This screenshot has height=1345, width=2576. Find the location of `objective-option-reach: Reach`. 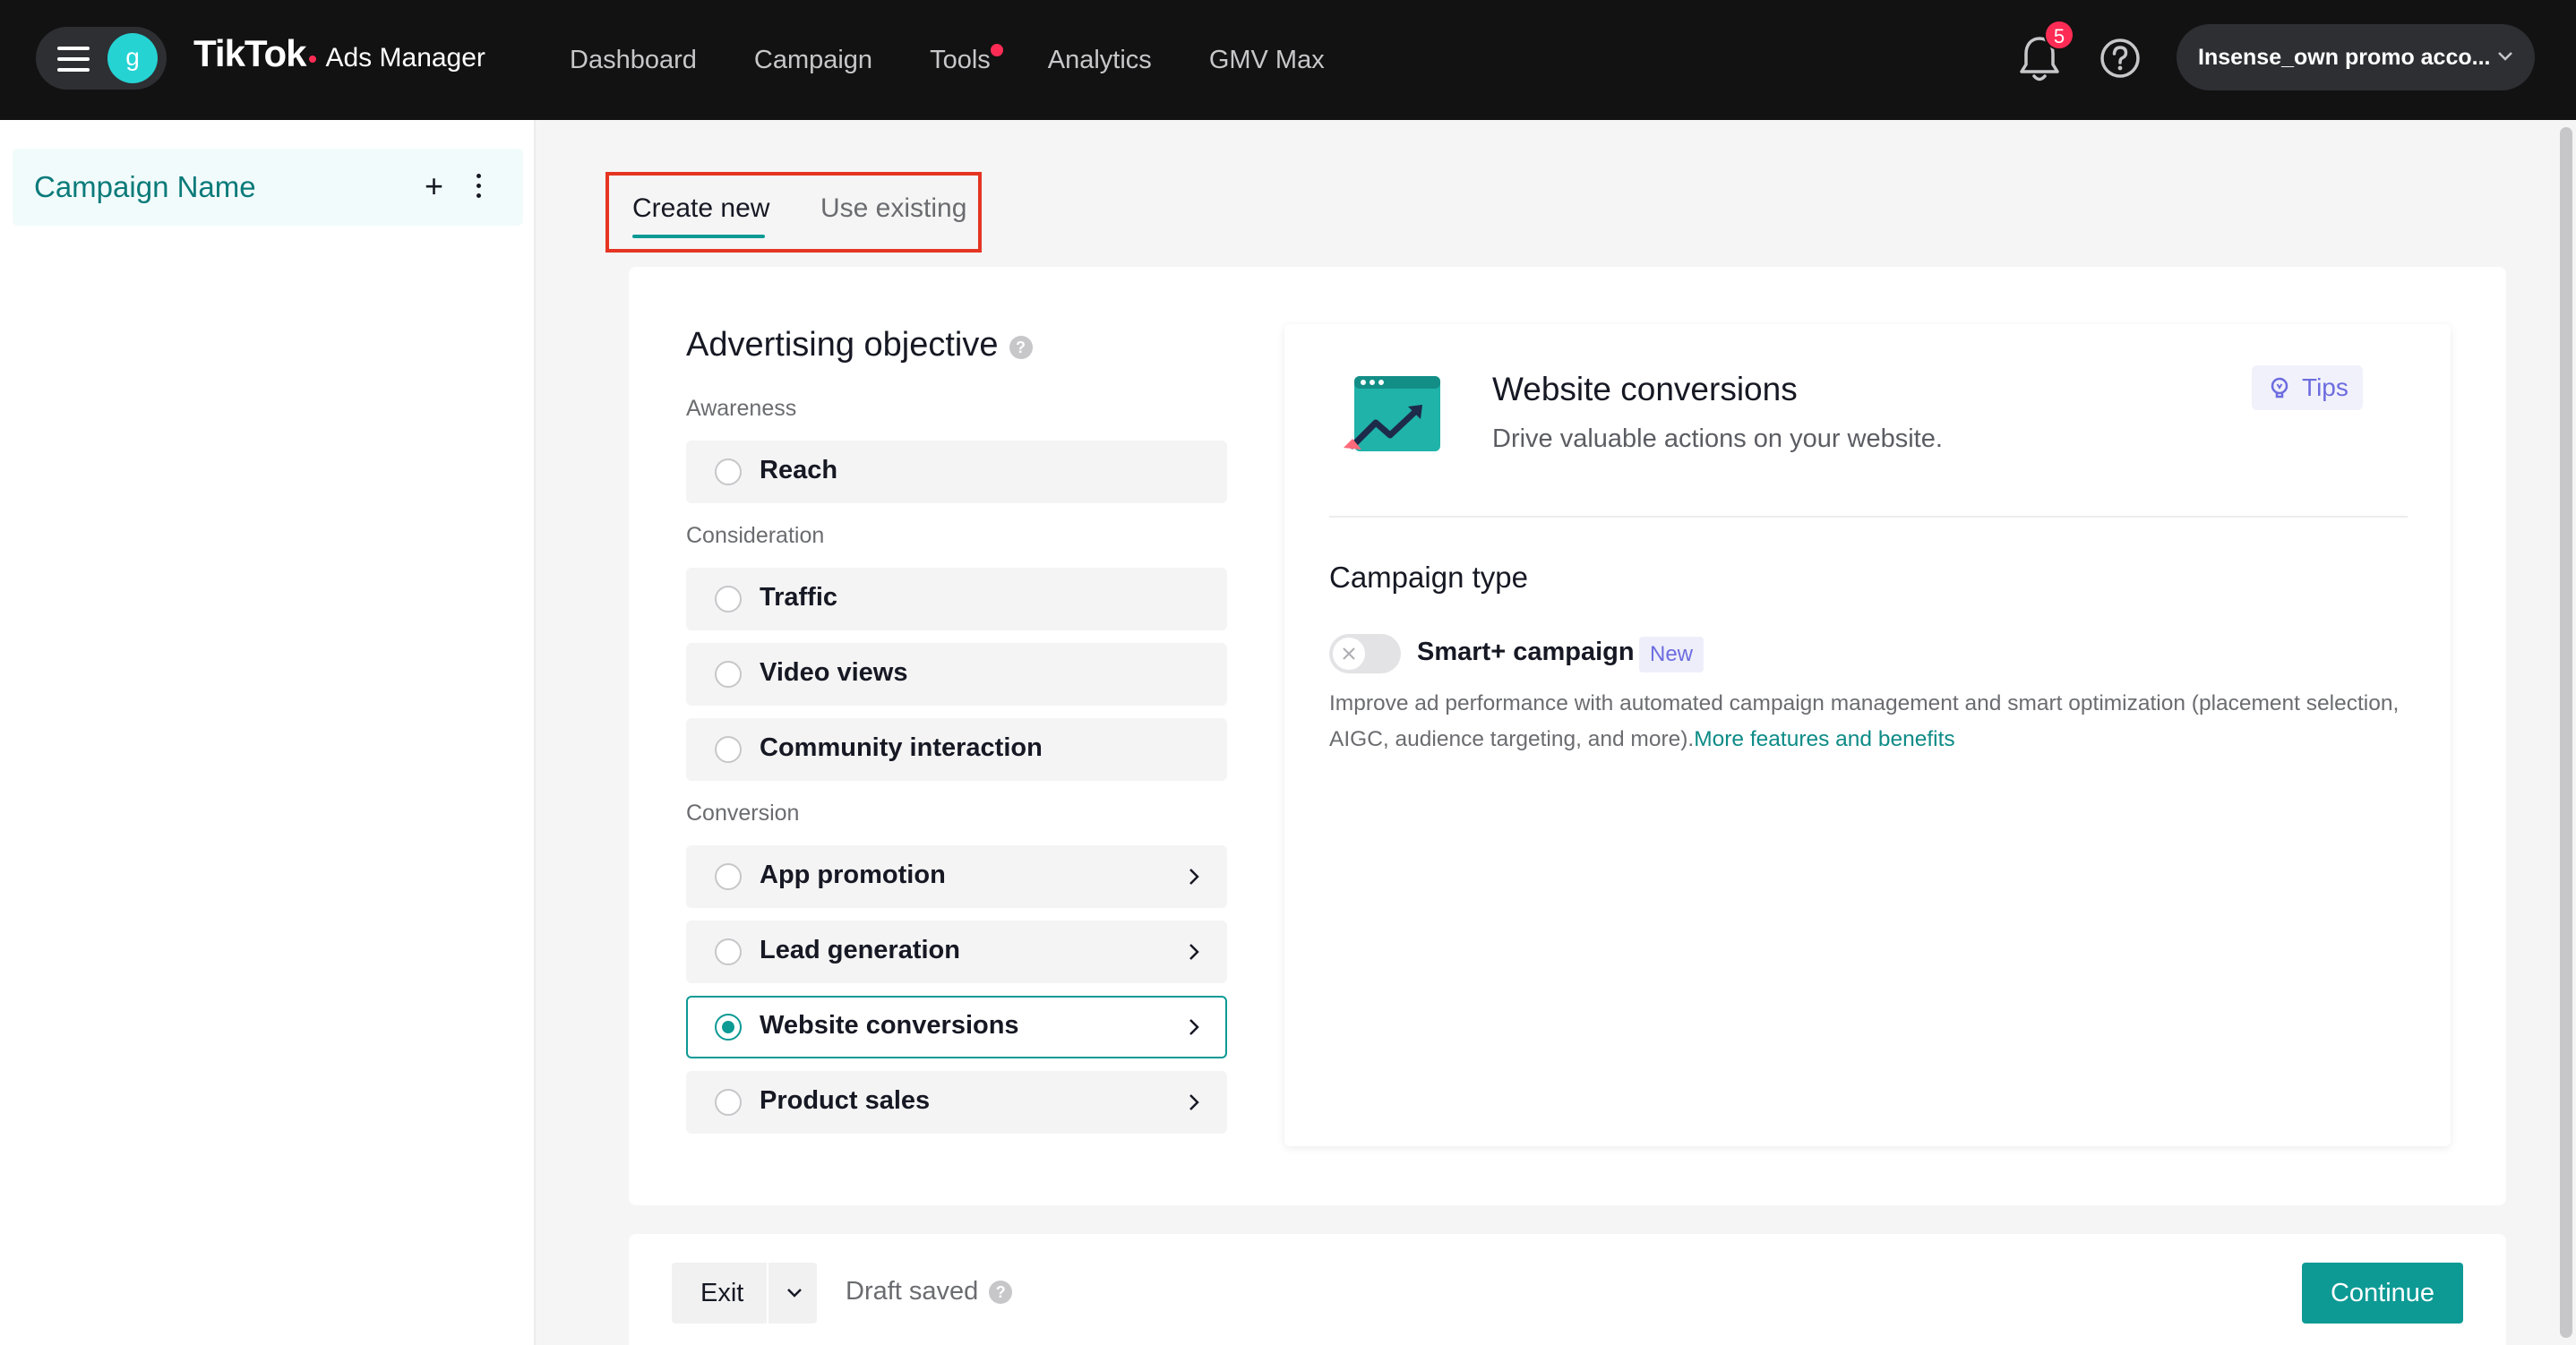

objective-option-reach: Reach is located at coordinates (956, 472).